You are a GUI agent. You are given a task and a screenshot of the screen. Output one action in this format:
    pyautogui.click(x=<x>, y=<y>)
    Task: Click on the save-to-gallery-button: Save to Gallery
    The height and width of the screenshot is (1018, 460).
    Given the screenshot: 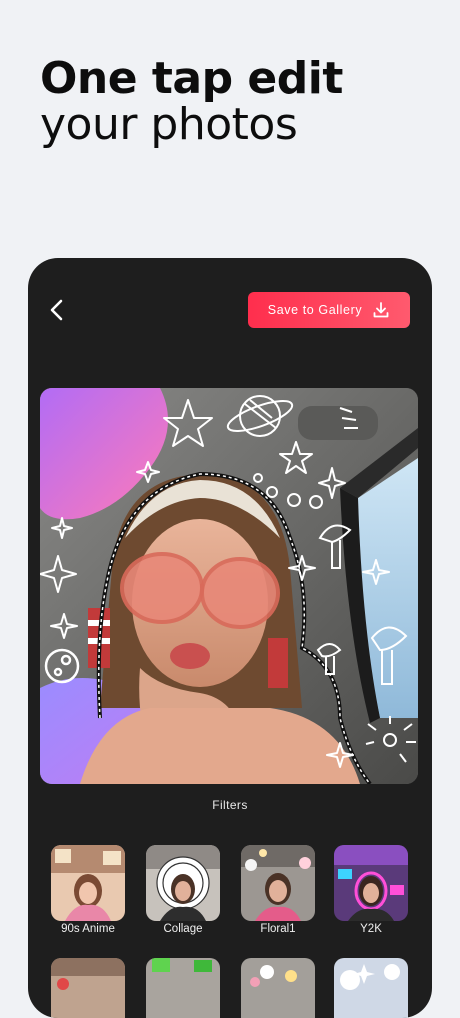 What is the action you would take?
    pyautogui.click(x=329, y=310)
    